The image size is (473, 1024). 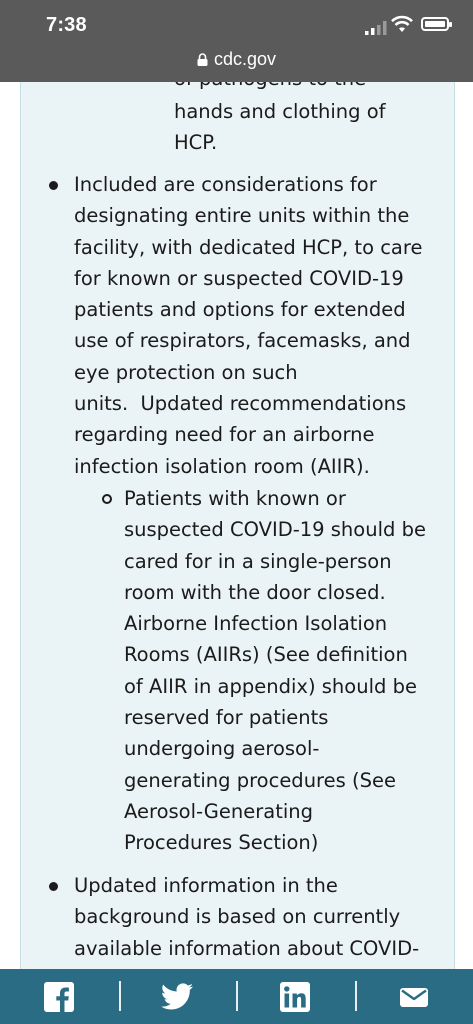 What do you see at coordinates (258, 561) in the screenshot?
I see `text-line: cared for in a single-person` at bounding box center [258, 561].